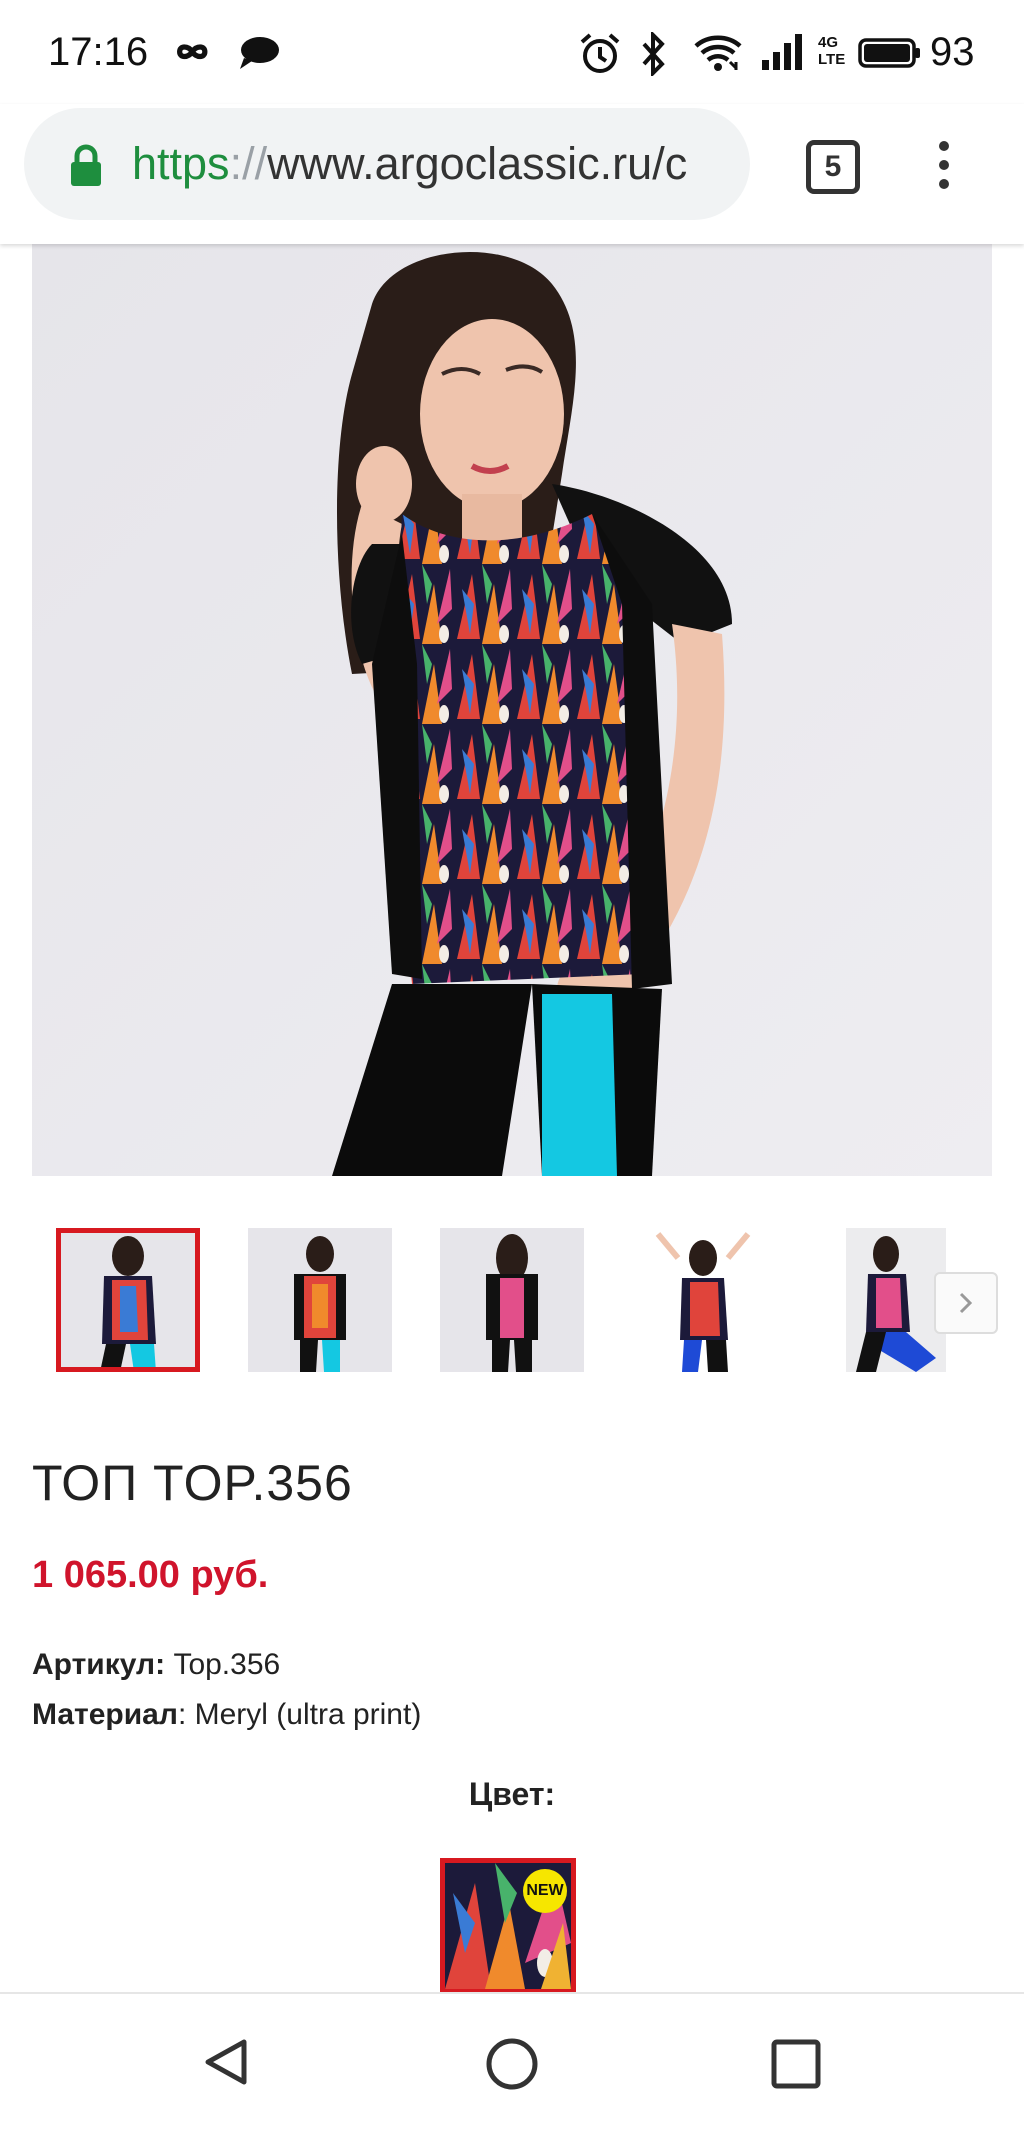  Describe the element at coordinates (796, 2064) in the screenshot. I see `recents-icon` at that location.